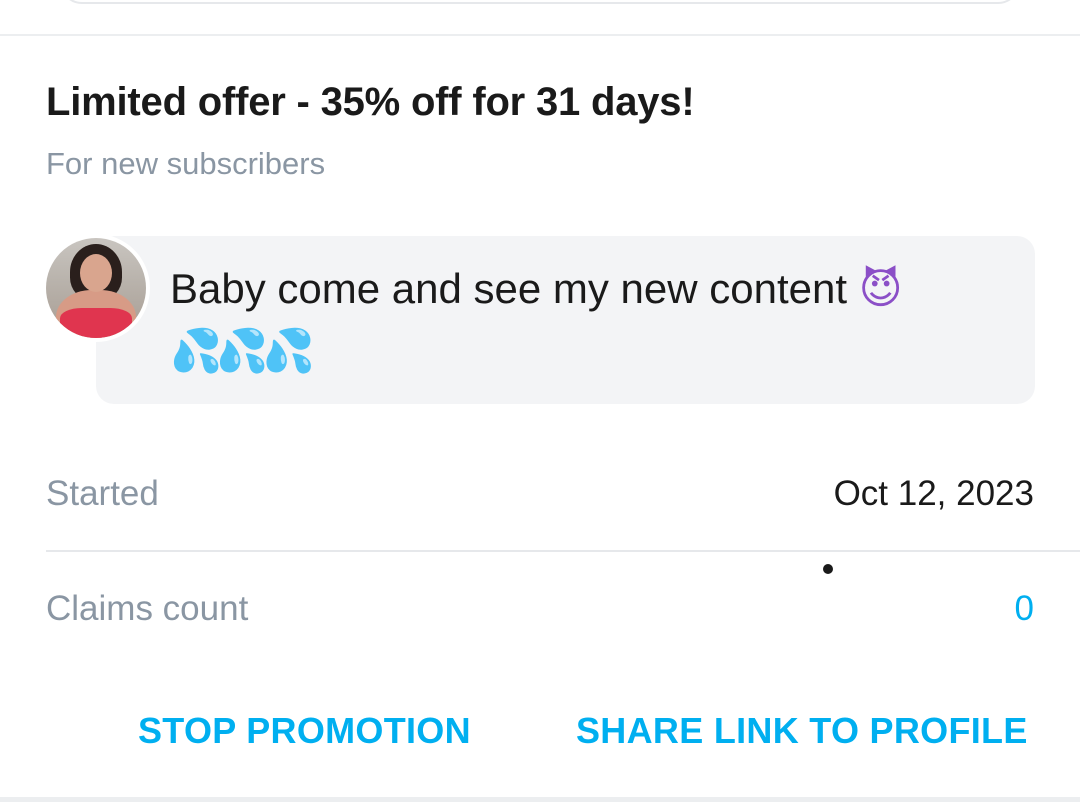  Describe the element at coordinates (186, 163) in the screenshot. I see `offer-subtitle: For new subscribers` at that location.